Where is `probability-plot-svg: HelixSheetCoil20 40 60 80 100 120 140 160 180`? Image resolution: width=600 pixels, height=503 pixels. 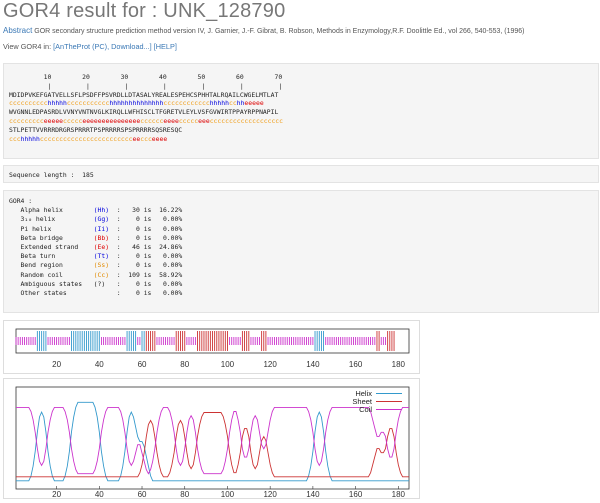
probability-plot-svg: HelixSheetCoil20 40 60 80 100 120 140 160 180 is located at coordinates (212, 442).